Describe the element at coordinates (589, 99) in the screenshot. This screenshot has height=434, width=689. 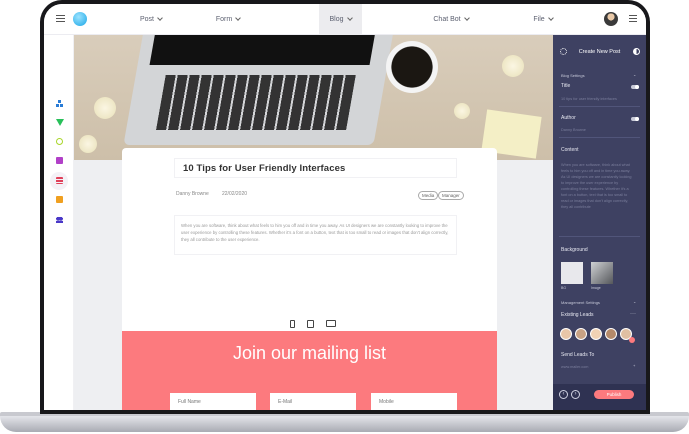
I see `title-input: 10 tips for user friendly interfaces` at that location.